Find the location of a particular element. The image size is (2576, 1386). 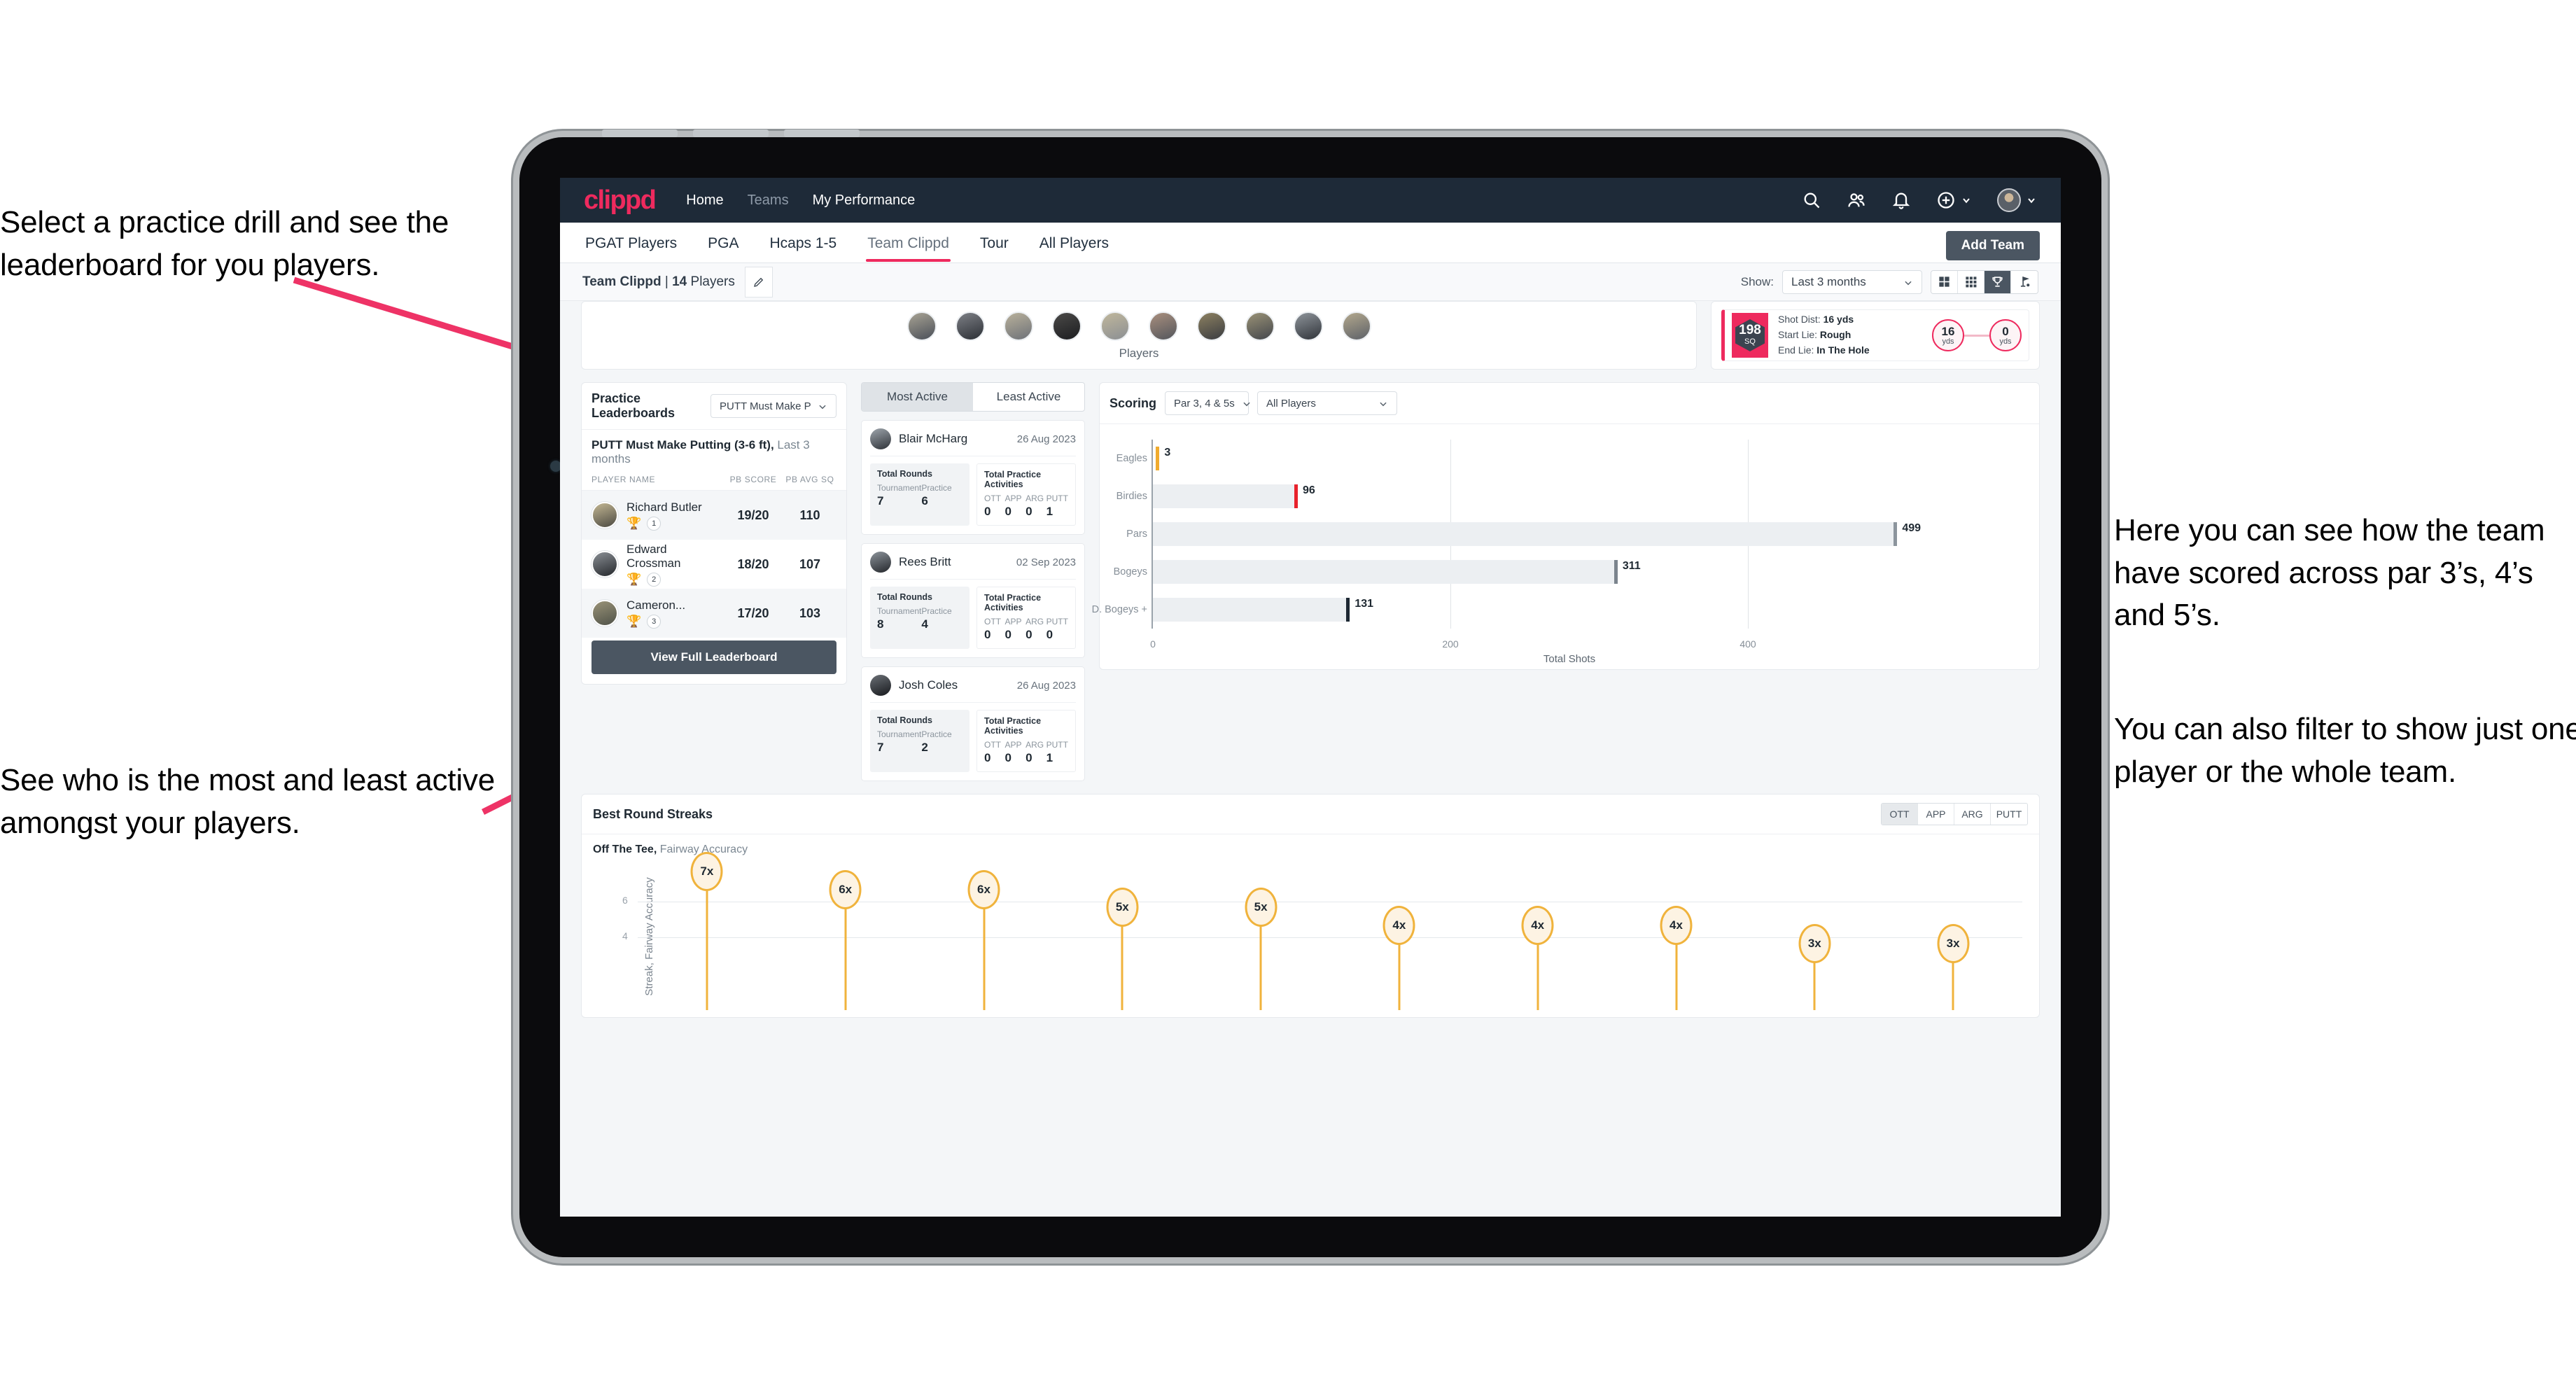

bell-icon is located at coordinates (1901, 200).